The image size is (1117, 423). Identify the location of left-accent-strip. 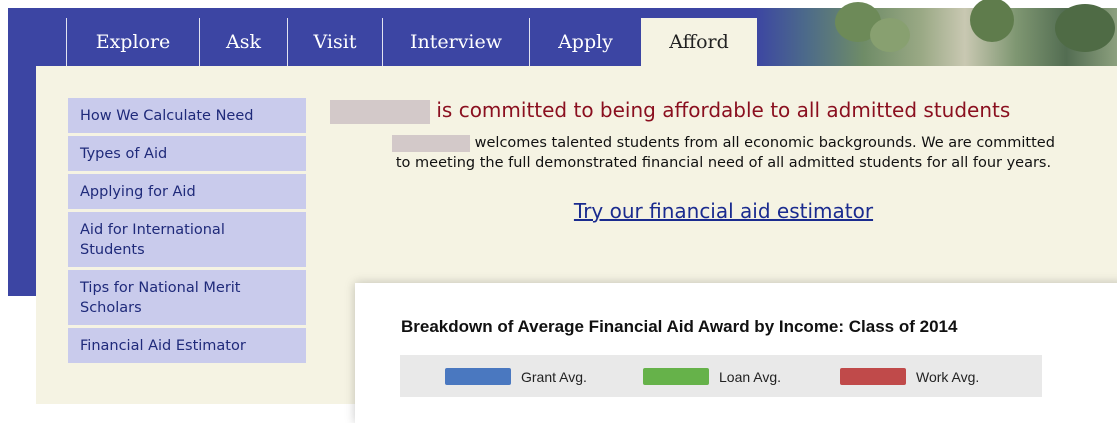
(22, 181).